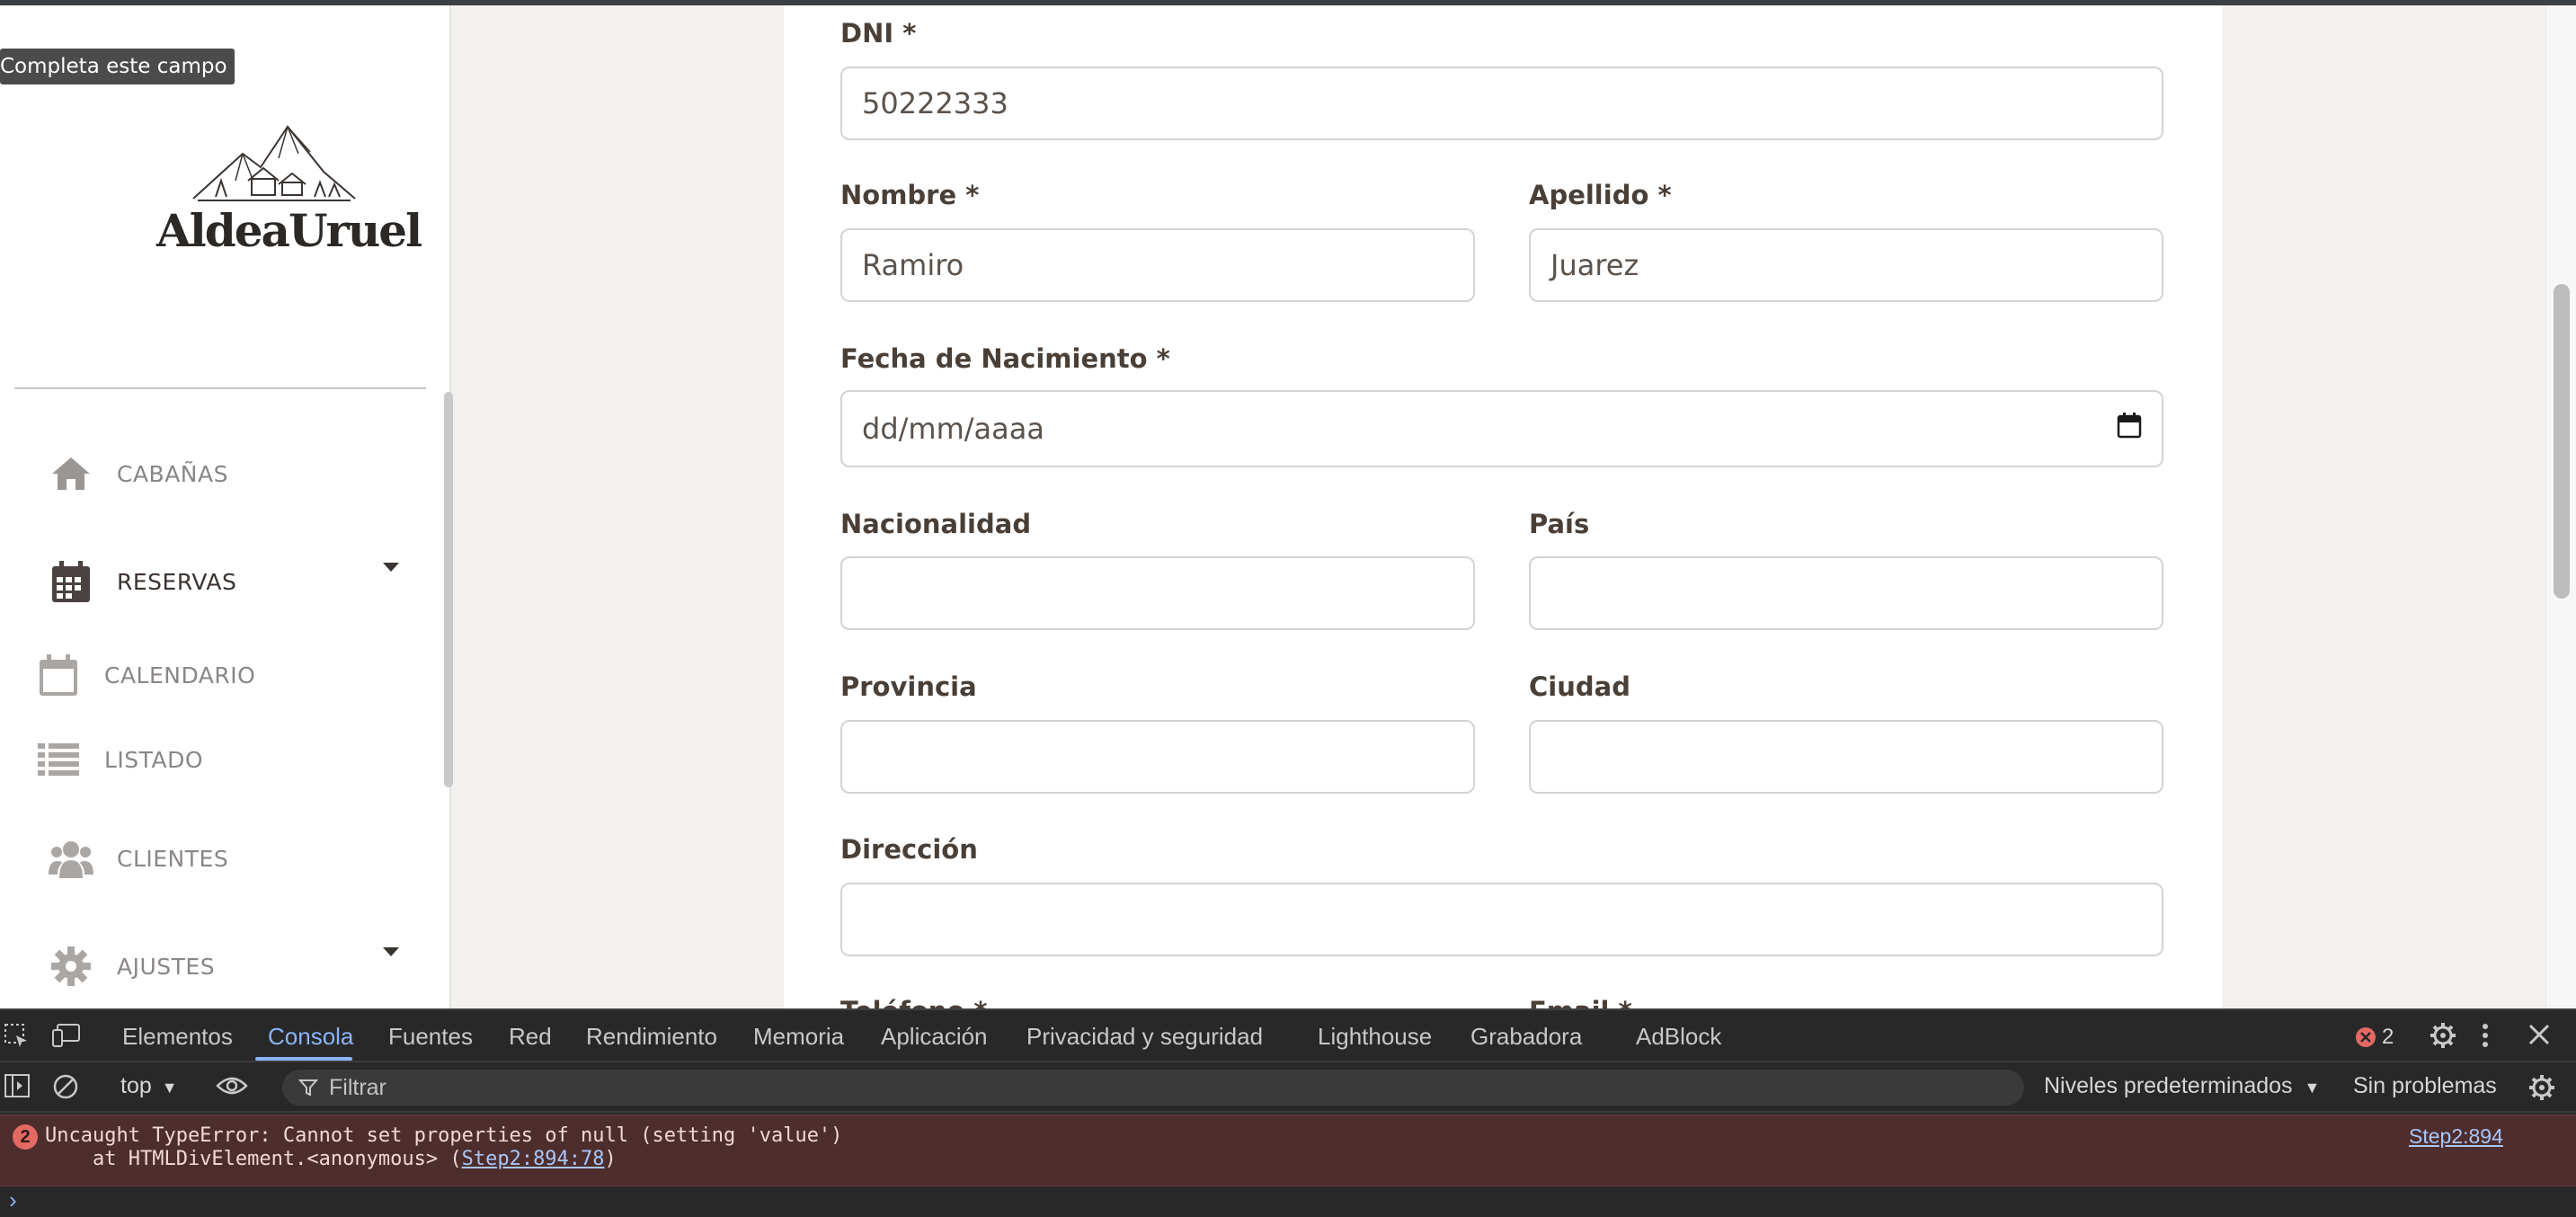  Describe the element at coordinates (220, 388) in the screenshot. I see `sidebar-divider` at that location.